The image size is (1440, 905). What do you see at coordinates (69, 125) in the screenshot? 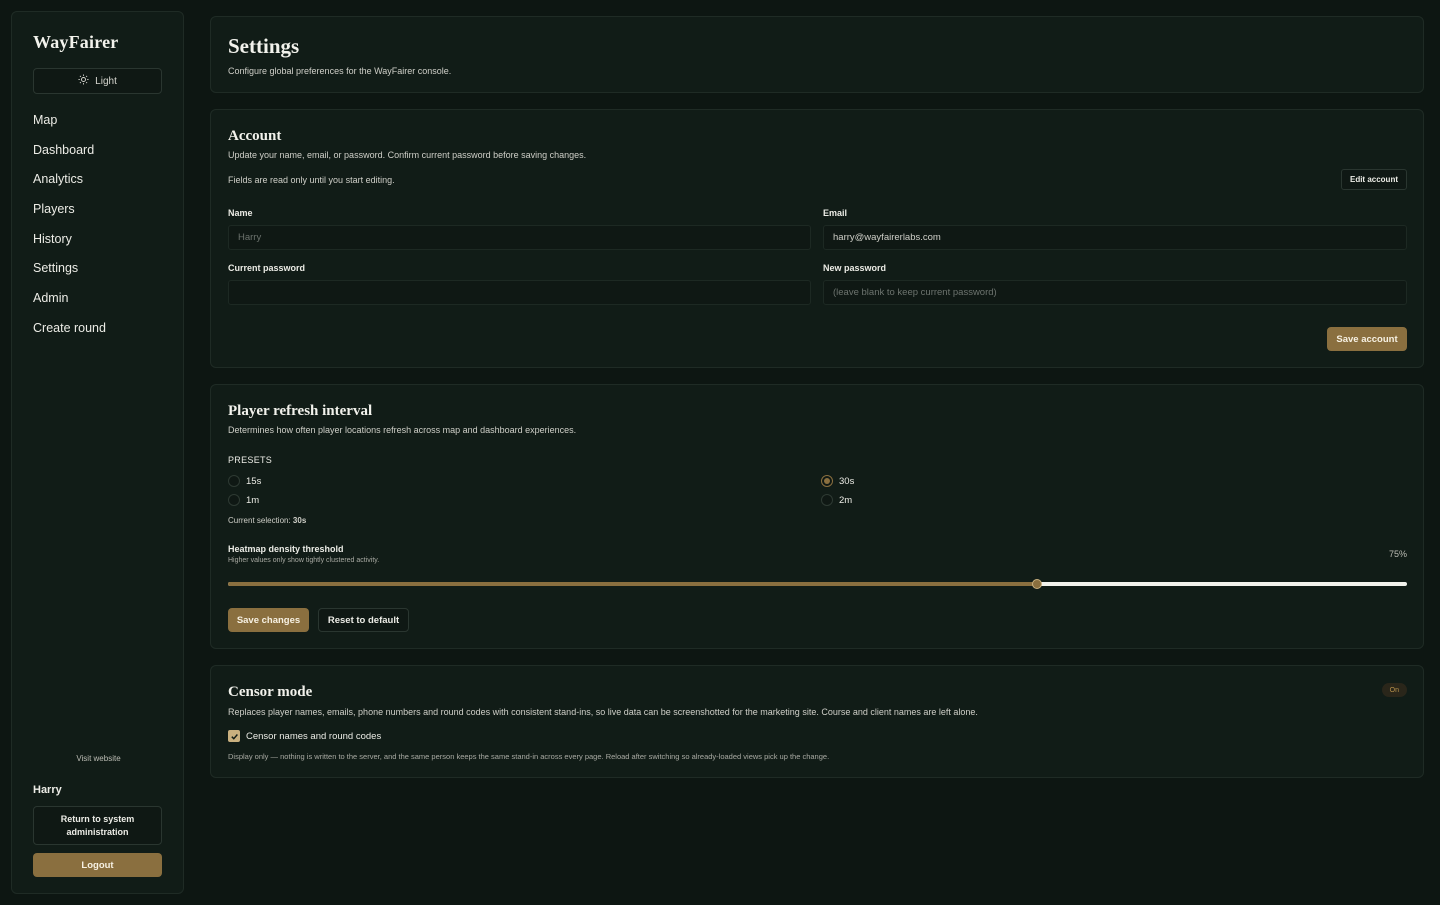
I see `sidebar-item-map: Map` at bounding box center [69, 125].